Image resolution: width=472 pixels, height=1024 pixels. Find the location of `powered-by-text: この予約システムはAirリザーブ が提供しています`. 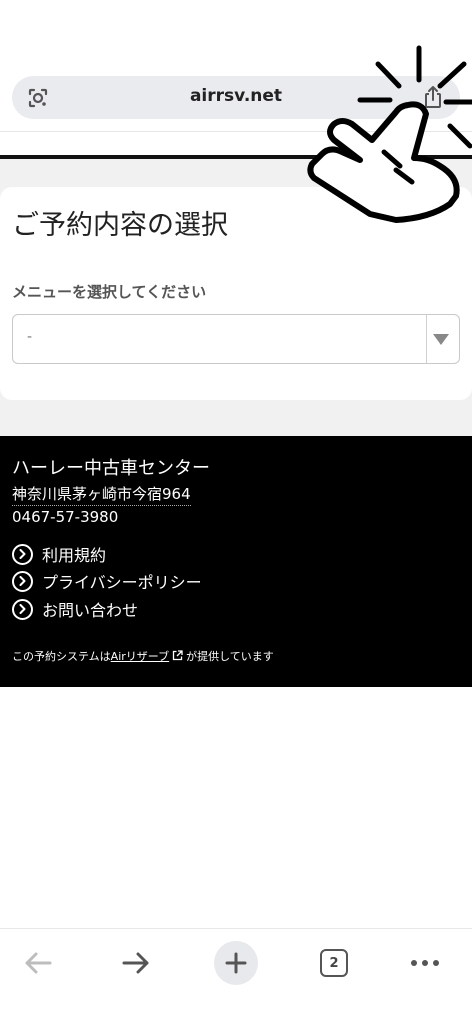

powered-by-text: この予約システムはAirリザーブ が提供しています is located at coordinates (143, 656).